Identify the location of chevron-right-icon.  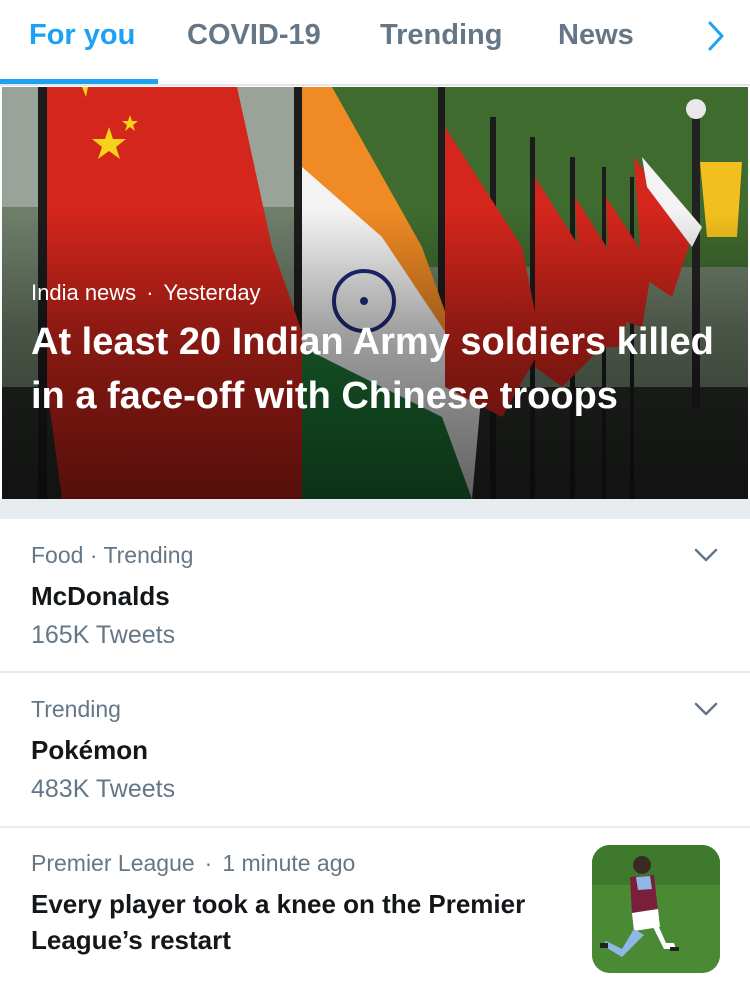
(716, 36).